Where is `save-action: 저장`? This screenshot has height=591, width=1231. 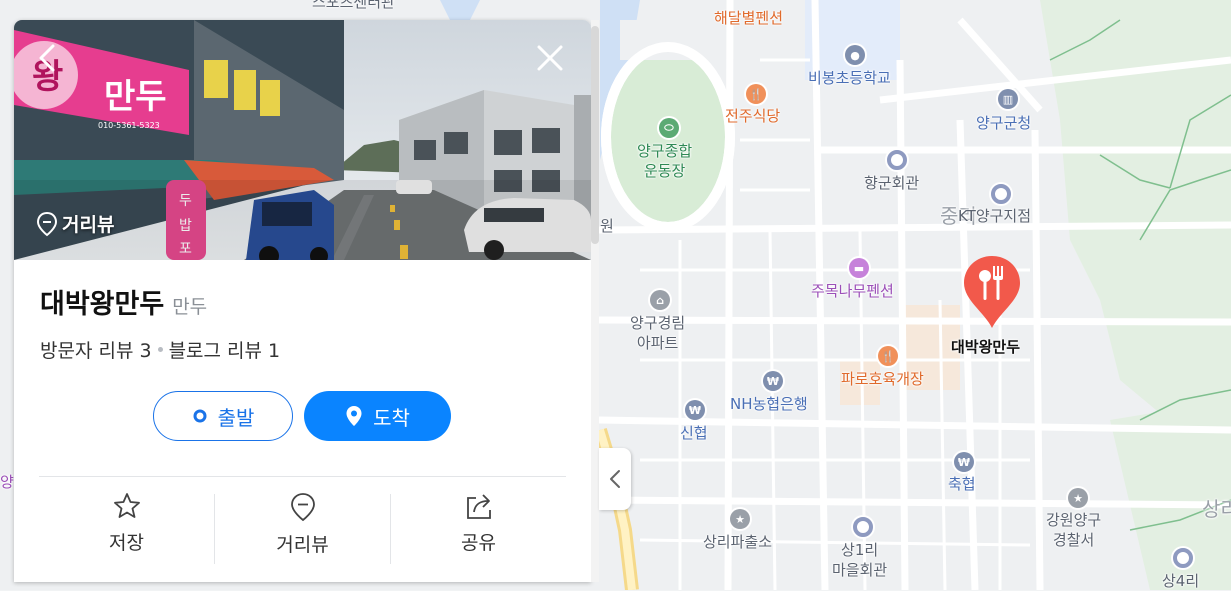 save-action: 저장 is located at coordinates (126, 527).